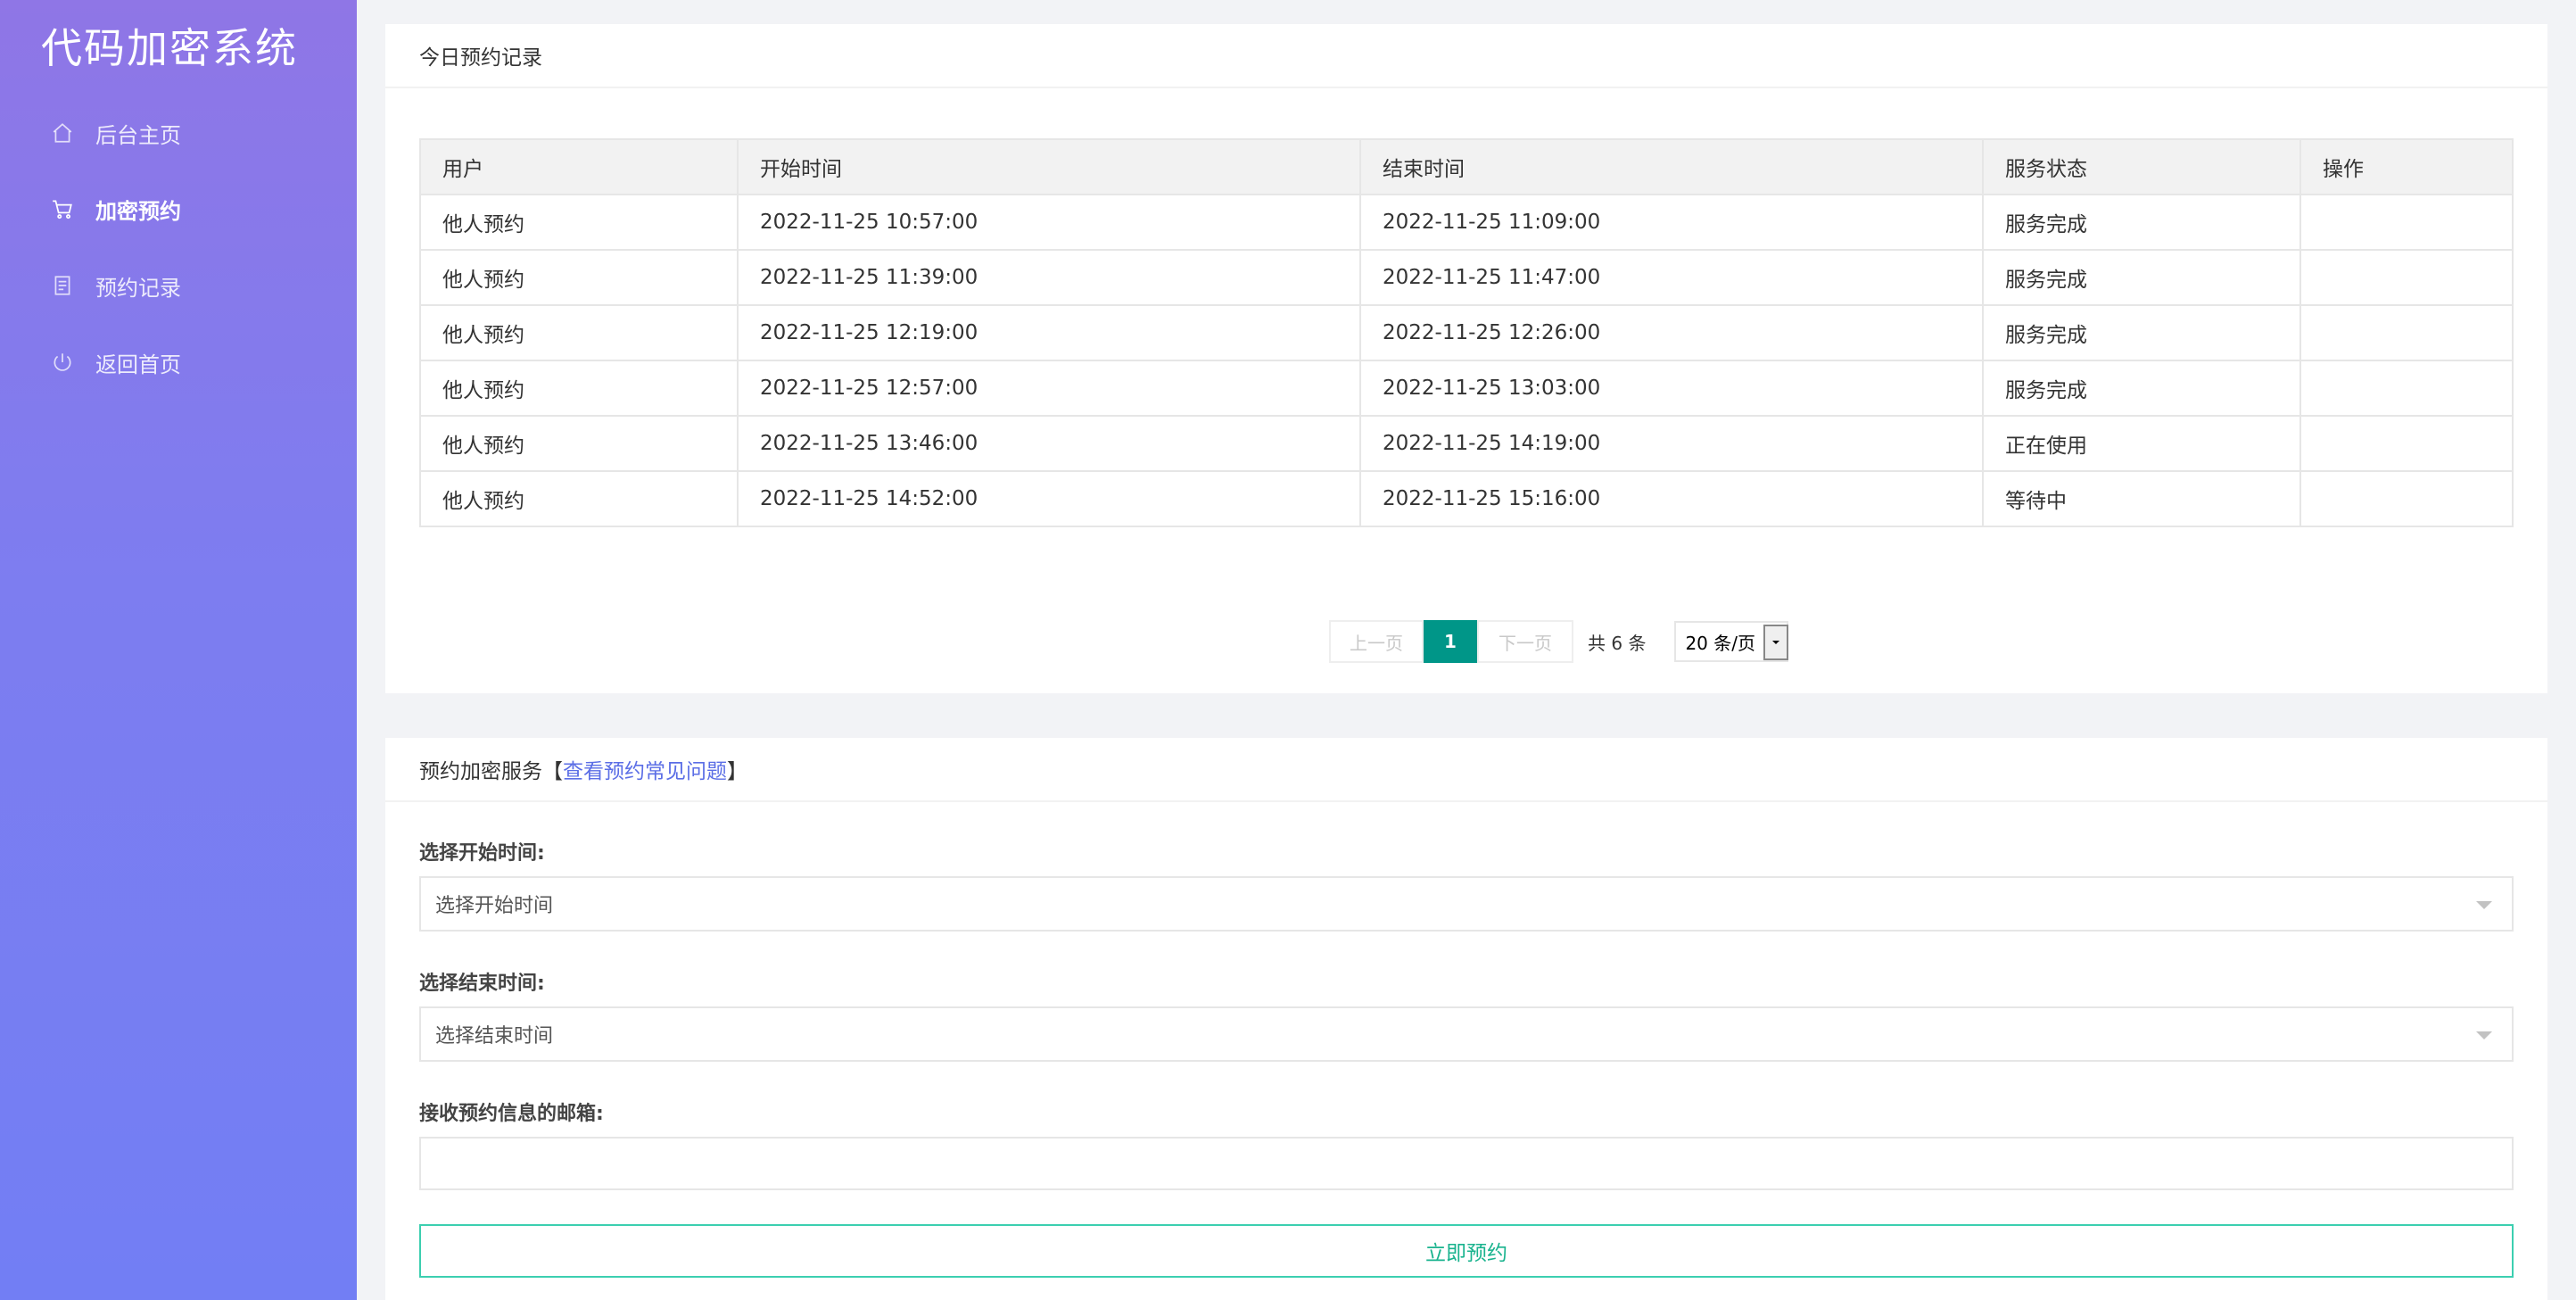 This screenshot has width=2576, height=1300. What do you see at coordinates (169, 48) in the screenshot?
I see `app-logo-title: 代码加密系统` at bounding box center [169, 48].